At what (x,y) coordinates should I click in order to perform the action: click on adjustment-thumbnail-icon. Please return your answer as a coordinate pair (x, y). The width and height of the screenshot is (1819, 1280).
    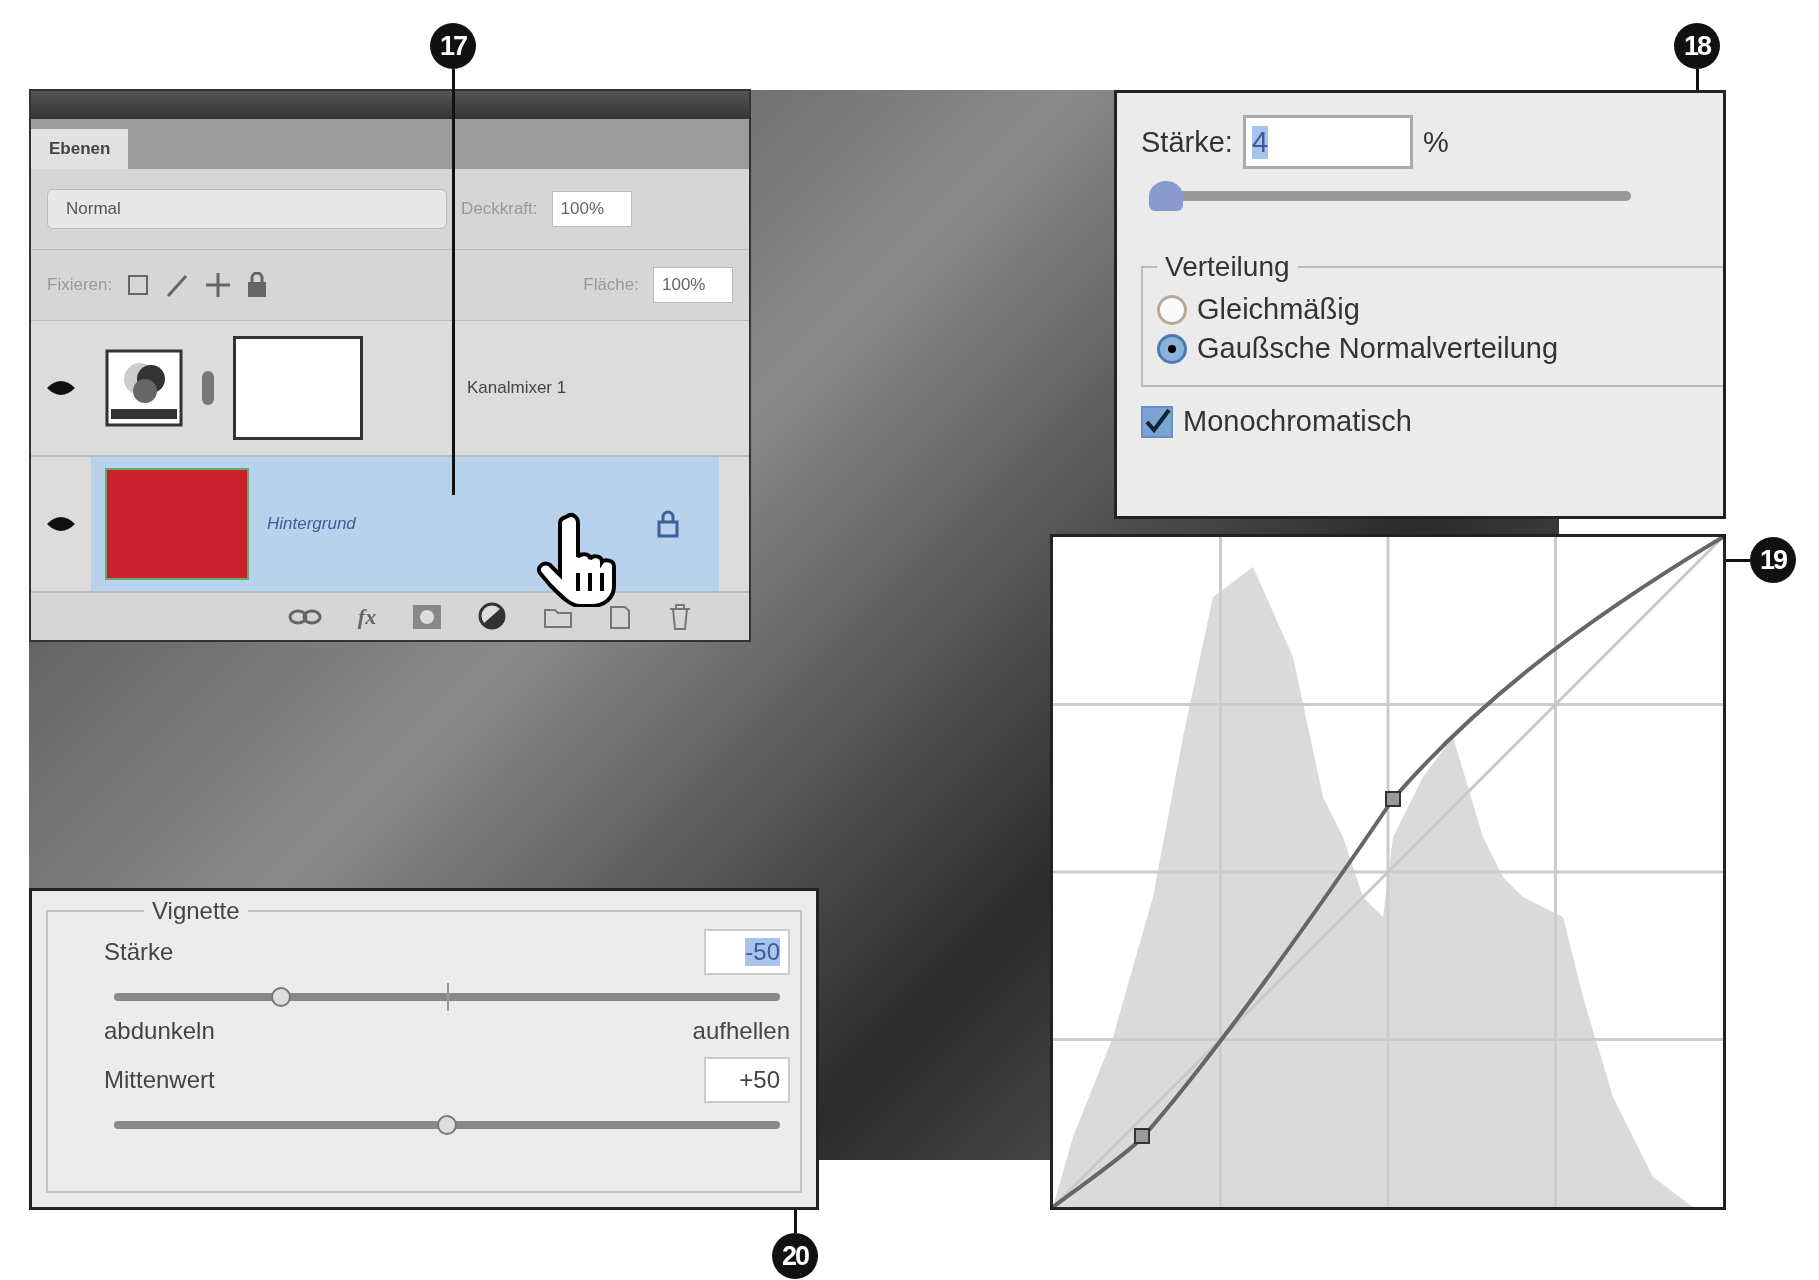
    Looking at the image, I should click on (144, 388).